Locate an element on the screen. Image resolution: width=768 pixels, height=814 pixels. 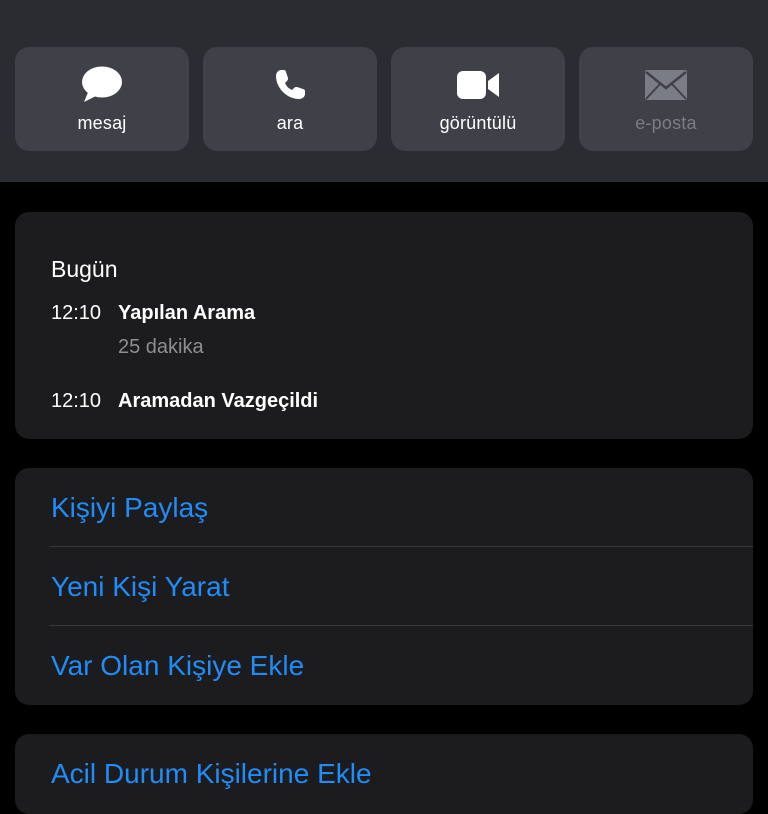
create-new-contact-row: Yeni Kişi Yarat is located at coordinates (384, 586).